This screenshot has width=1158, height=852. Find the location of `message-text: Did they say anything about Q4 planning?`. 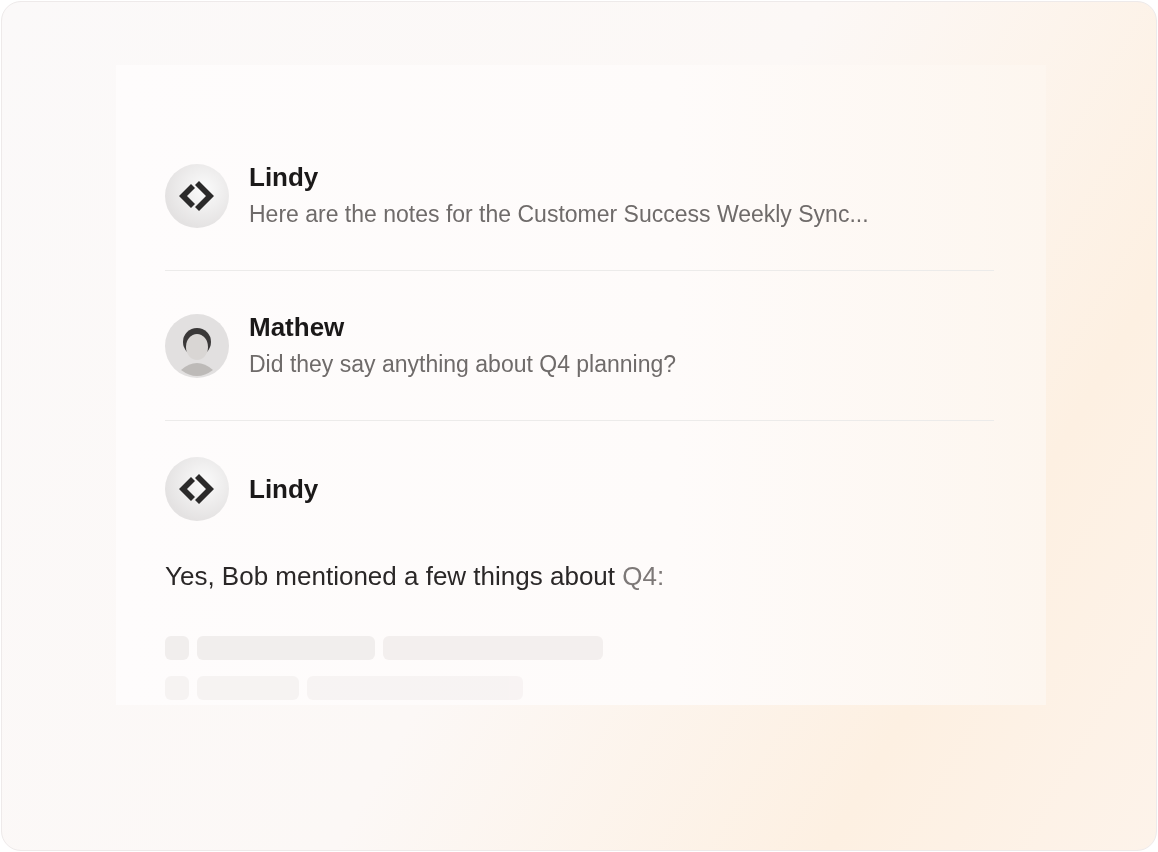

message-text: Did they say anything about Q4 planning? is located at coordinates (463, 364).